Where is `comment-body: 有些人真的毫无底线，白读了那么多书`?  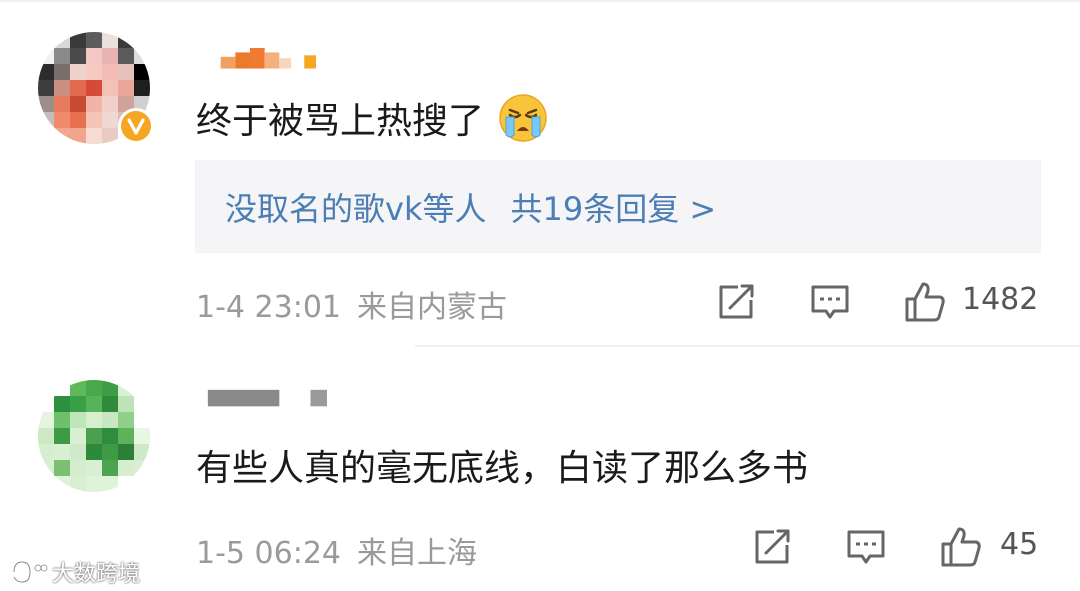
comment-body: 有些人真的毫无底线，白读了那么多书 is located at coordinates (502, 465).